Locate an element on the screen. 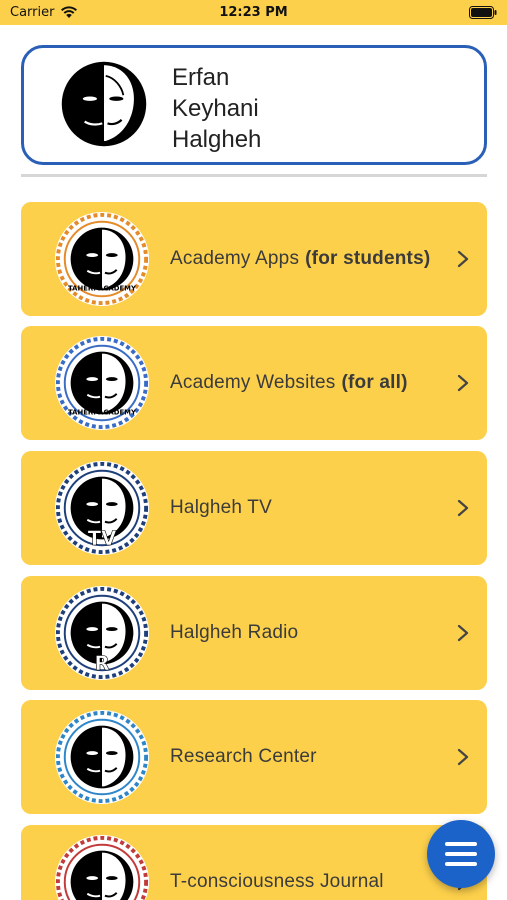 The image size is (507, 900). menu-item-label: Academy Apps (for students) is located at coordinates (300, 259).